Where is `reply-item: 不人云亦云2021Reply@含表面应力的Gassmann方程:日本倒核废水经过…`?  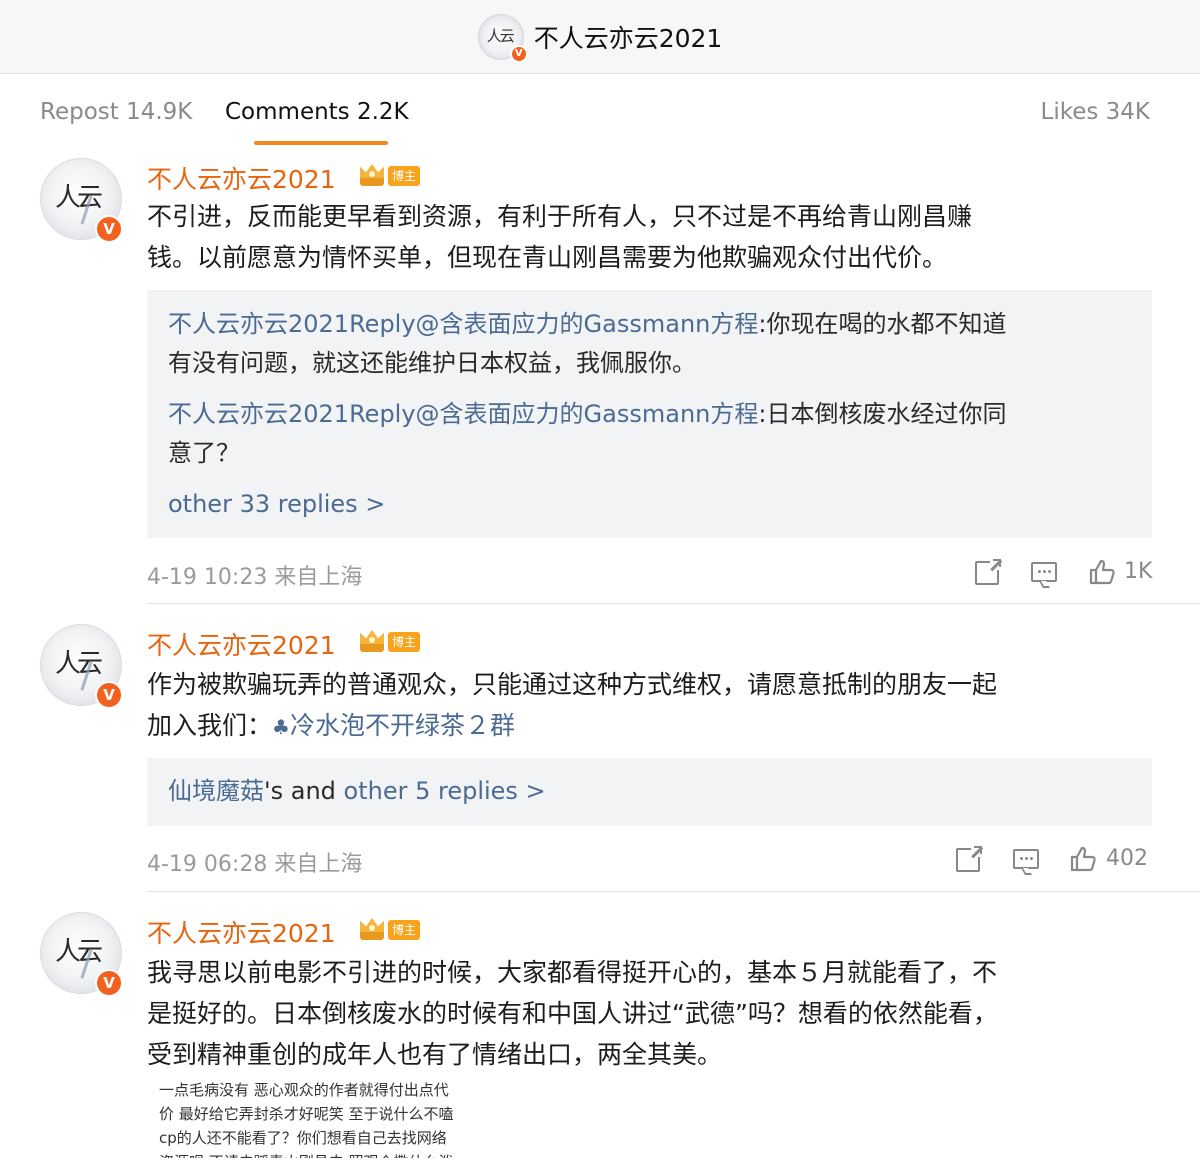
reply-item: 不人云亦云2021Reply@含表面应力的Gassmann方程:日本倒核废水经过… is located at coordinates (650, 434).